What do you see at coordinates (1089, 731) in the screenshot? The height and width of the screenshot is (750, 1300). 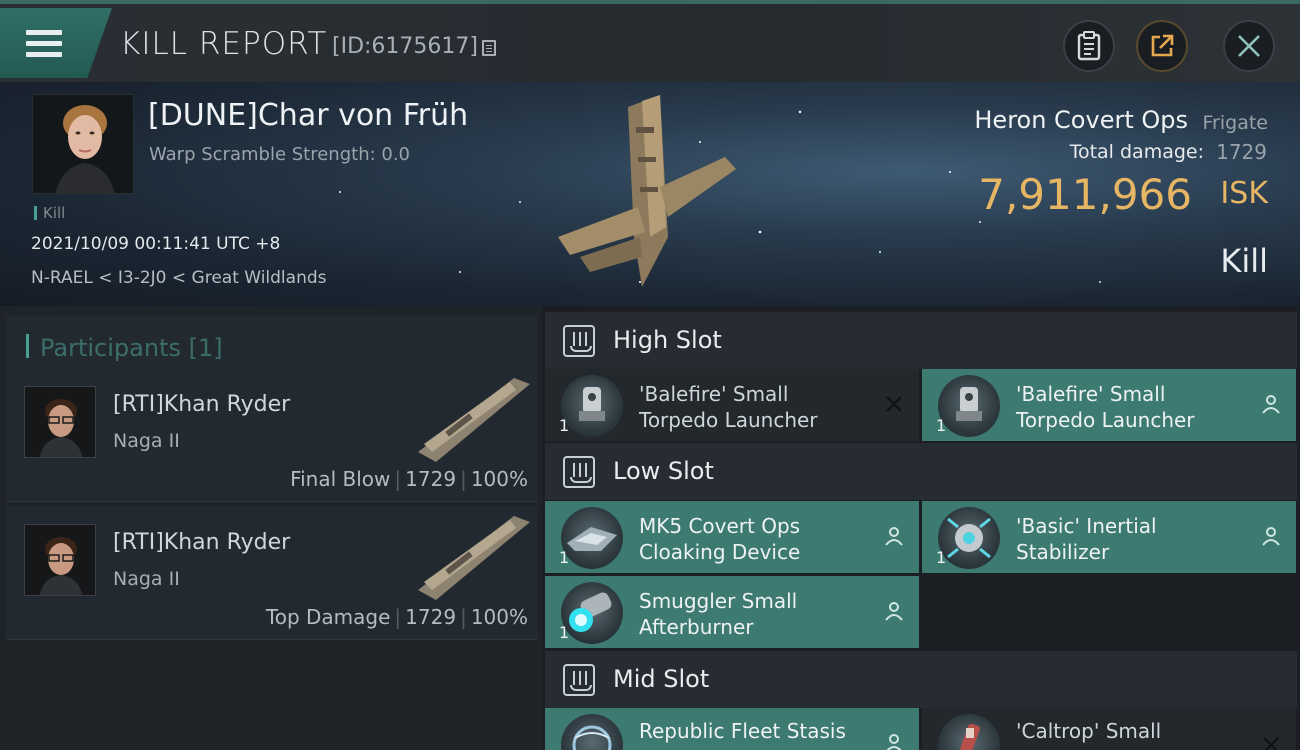 I see `module-name: 'Caltrop' Small` at bounding box center [1089, 731].